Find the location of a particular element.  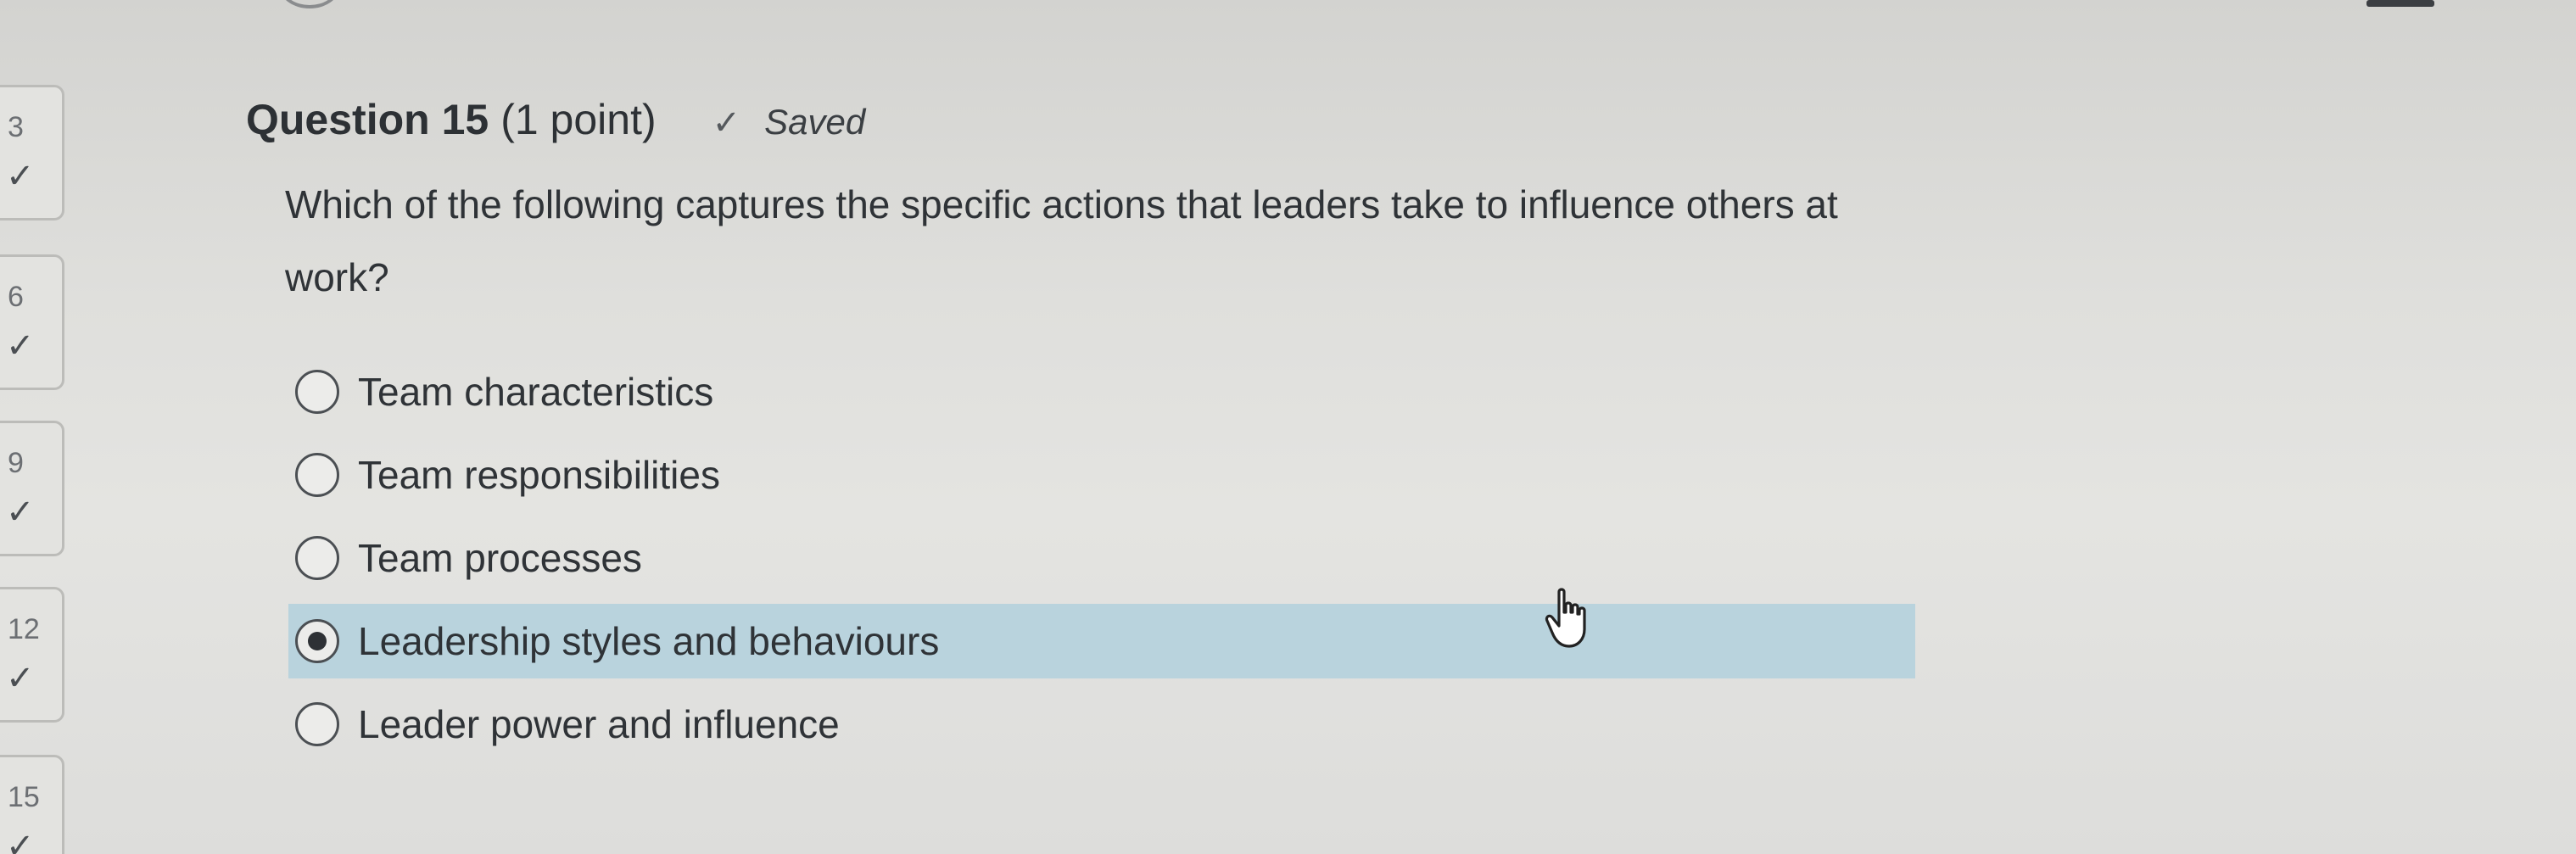

partial-control is located at coordinates (309, 4).